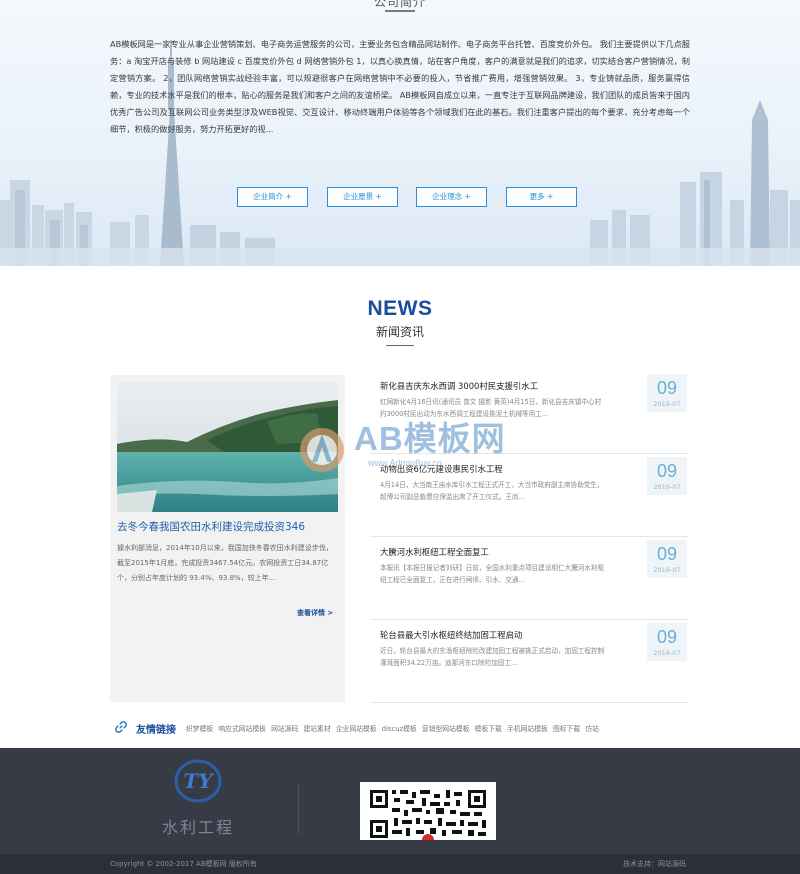  What do you see at coordinates (227, 538) in the screenshot?
I see `featured-news-card` at bounding box center [227, 538].